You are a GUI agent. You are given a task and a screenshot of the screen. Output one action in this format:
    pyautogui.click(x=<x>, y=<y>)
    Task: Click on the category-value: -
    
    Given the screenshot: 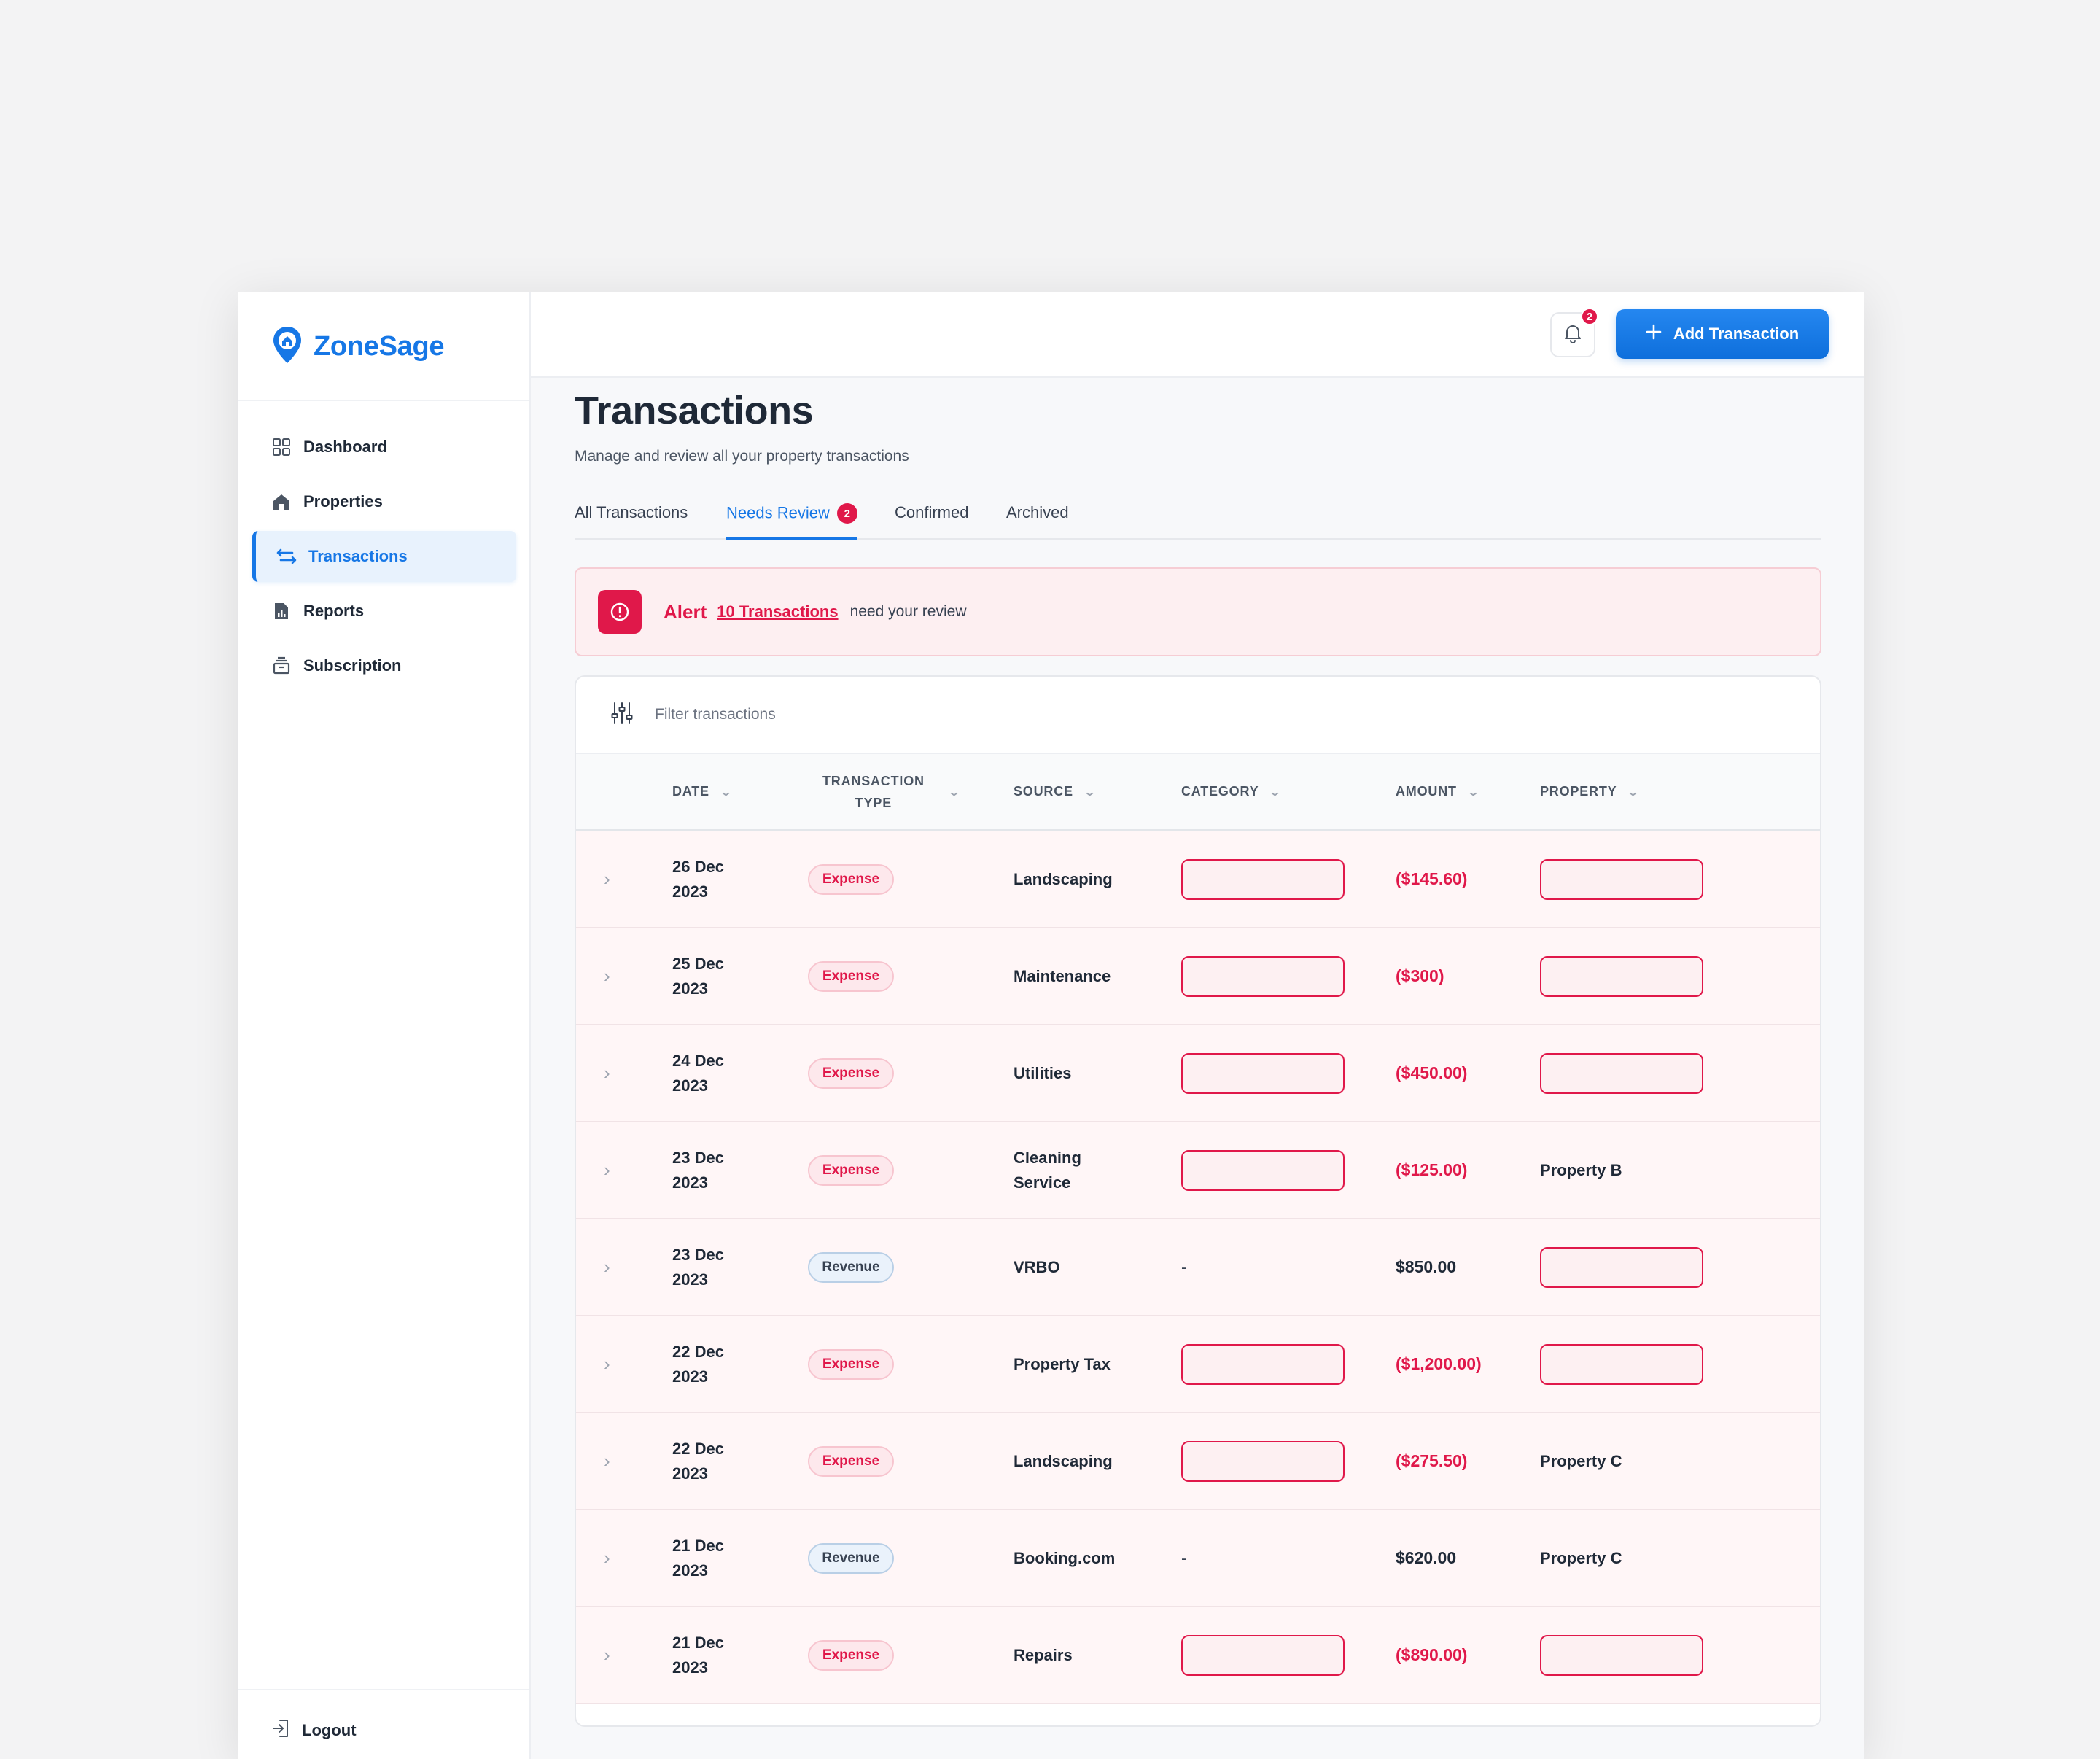 What is the action you would take?
    pyautogui.click(x=1184, y=1557)
    